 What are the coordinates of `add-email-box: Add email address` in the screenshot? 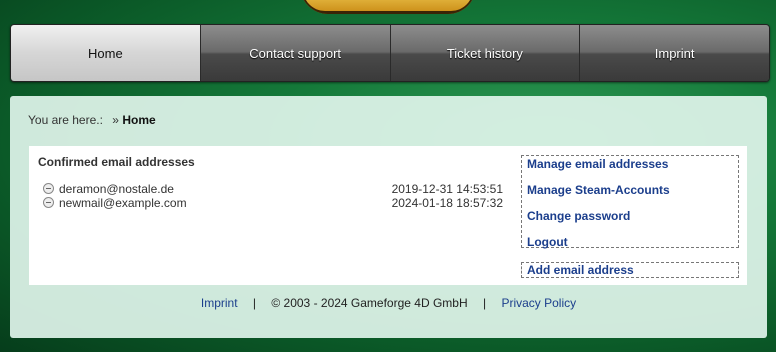 It's located at (630, 270).